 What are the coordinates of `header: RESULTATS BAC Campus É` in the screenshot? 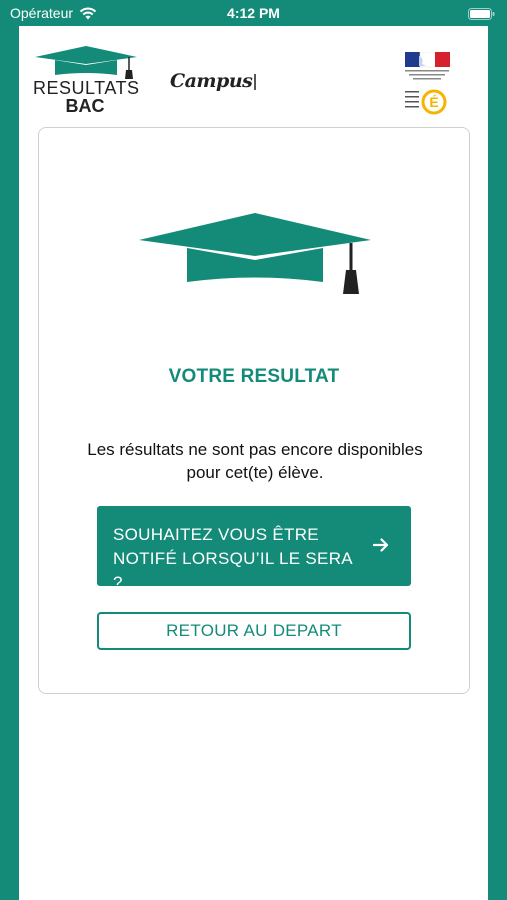 It's located at (253, 76).